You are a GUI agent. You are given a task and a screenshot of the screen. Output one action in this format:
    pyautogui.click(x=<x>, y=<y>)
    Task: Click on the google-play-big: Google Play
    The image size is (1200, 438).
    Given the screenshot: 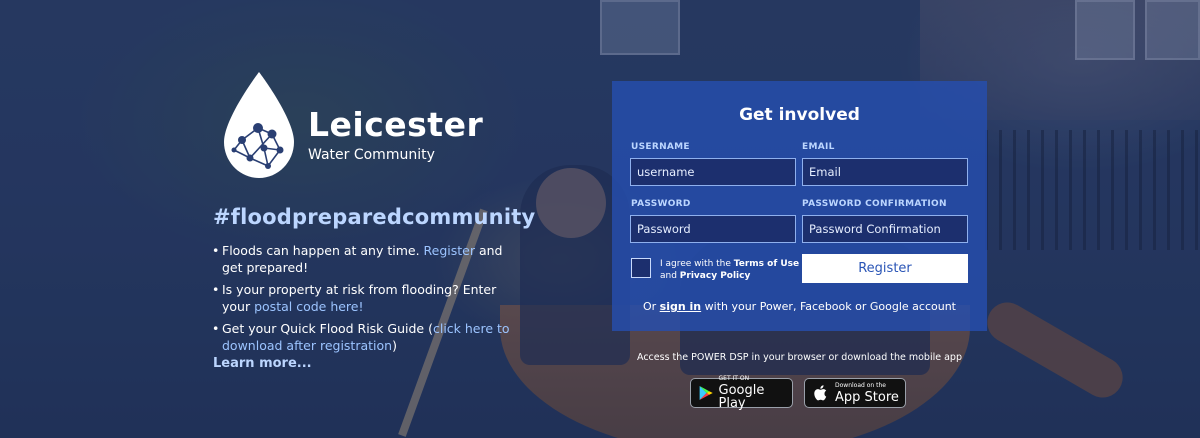 What is the action you would take?
    pyautogui.click(x=741, y=397)
    